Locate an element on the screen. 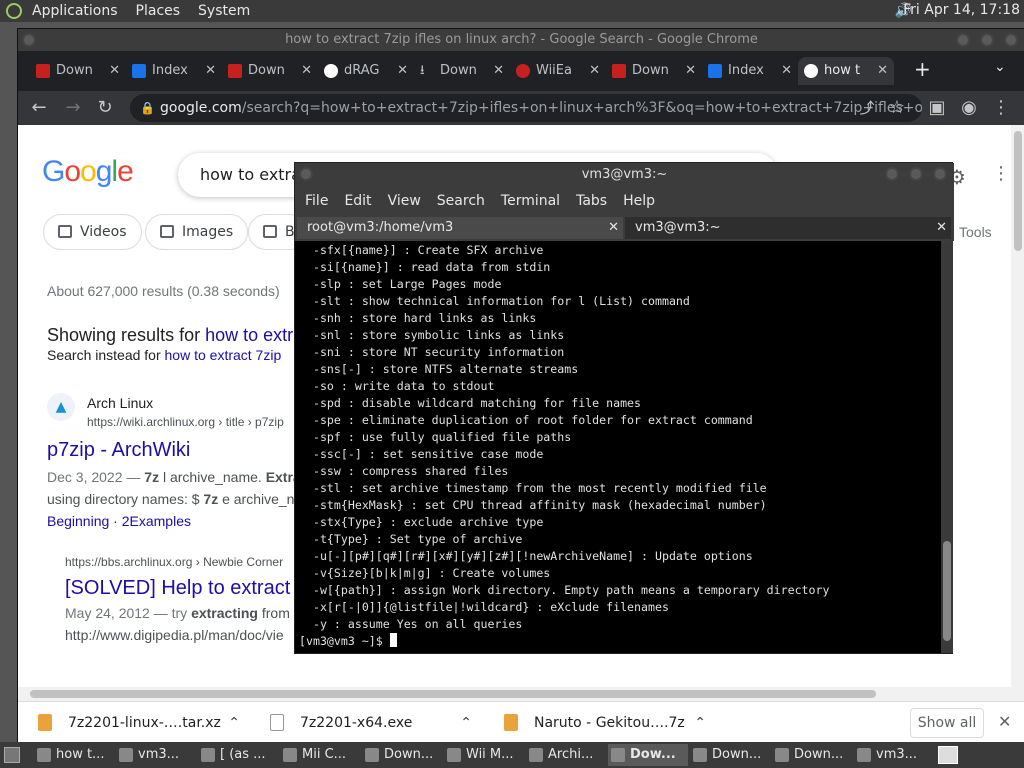 The height and width of the screenshot is (768, 1024). browser-tab: ⭳ Down ✕ is located at coordinates (462, 71).